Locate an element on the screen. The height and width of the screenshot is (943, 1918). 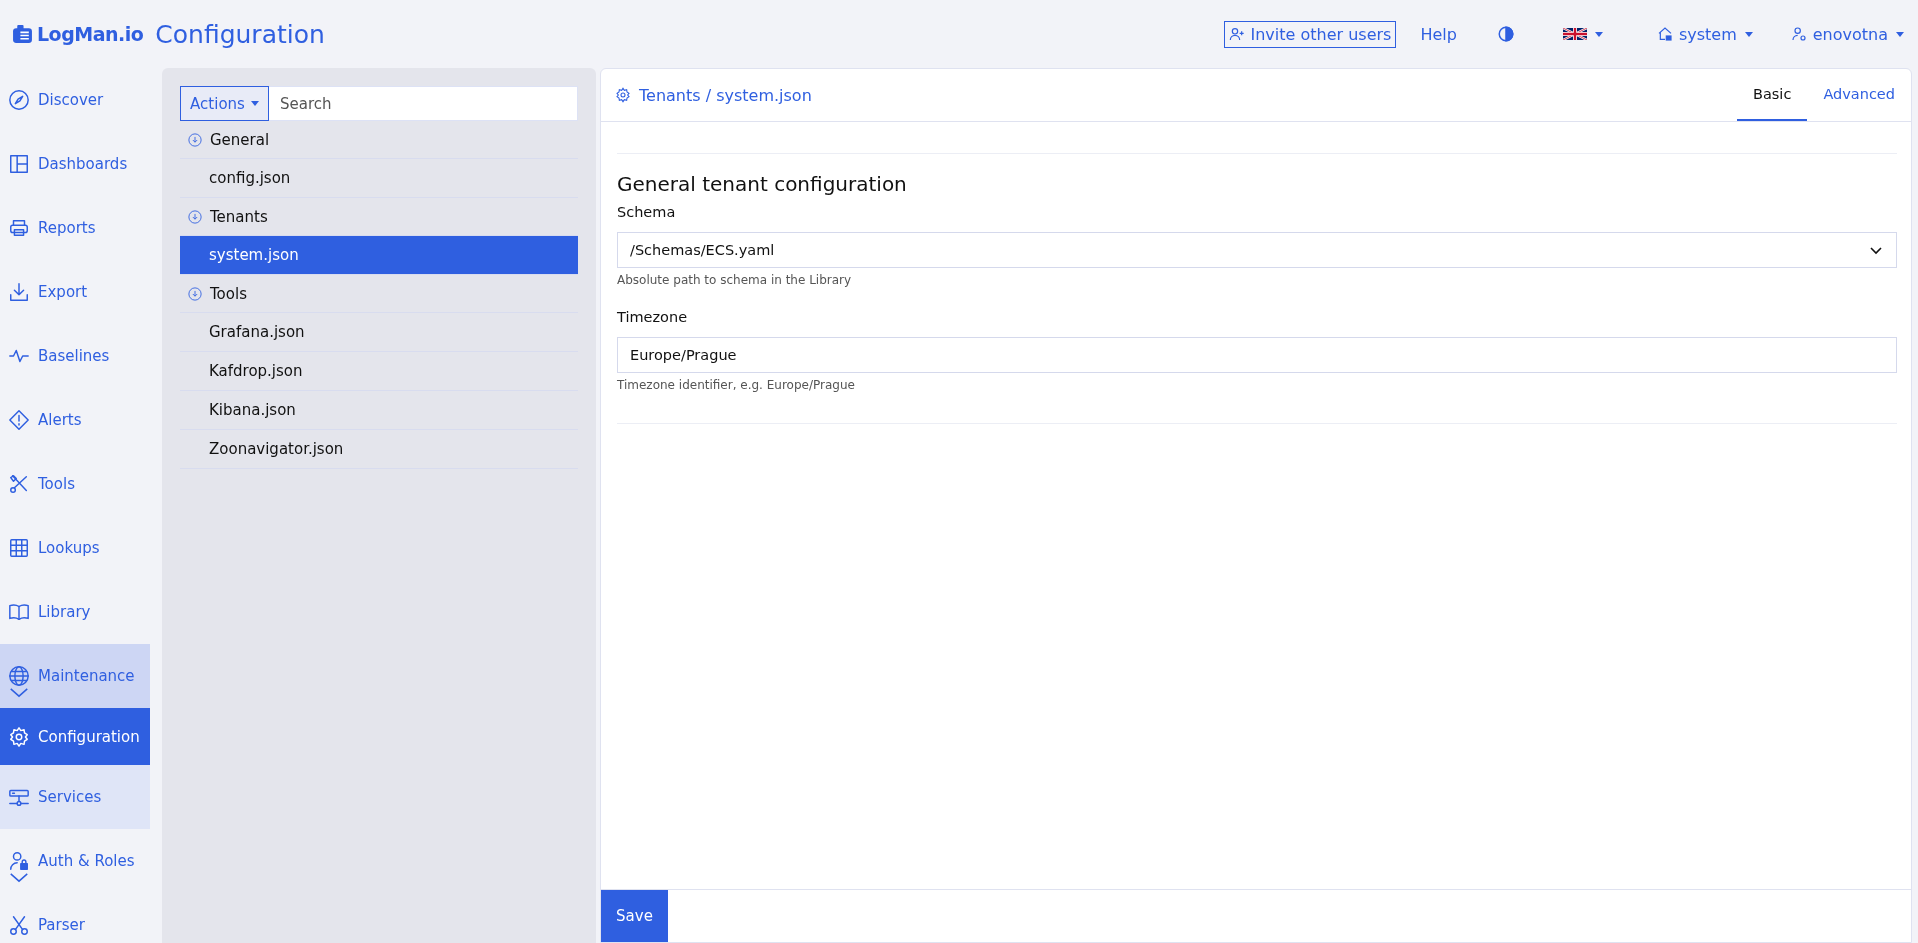
sidebar-item: Maintenance is located at coordinates (75, 676).